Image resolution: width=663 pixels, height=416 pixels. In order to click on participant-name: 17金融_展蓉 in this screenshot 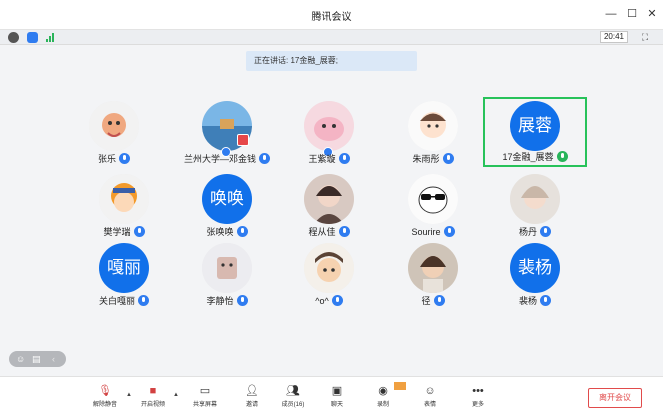, I will do `click(528, 157)`.